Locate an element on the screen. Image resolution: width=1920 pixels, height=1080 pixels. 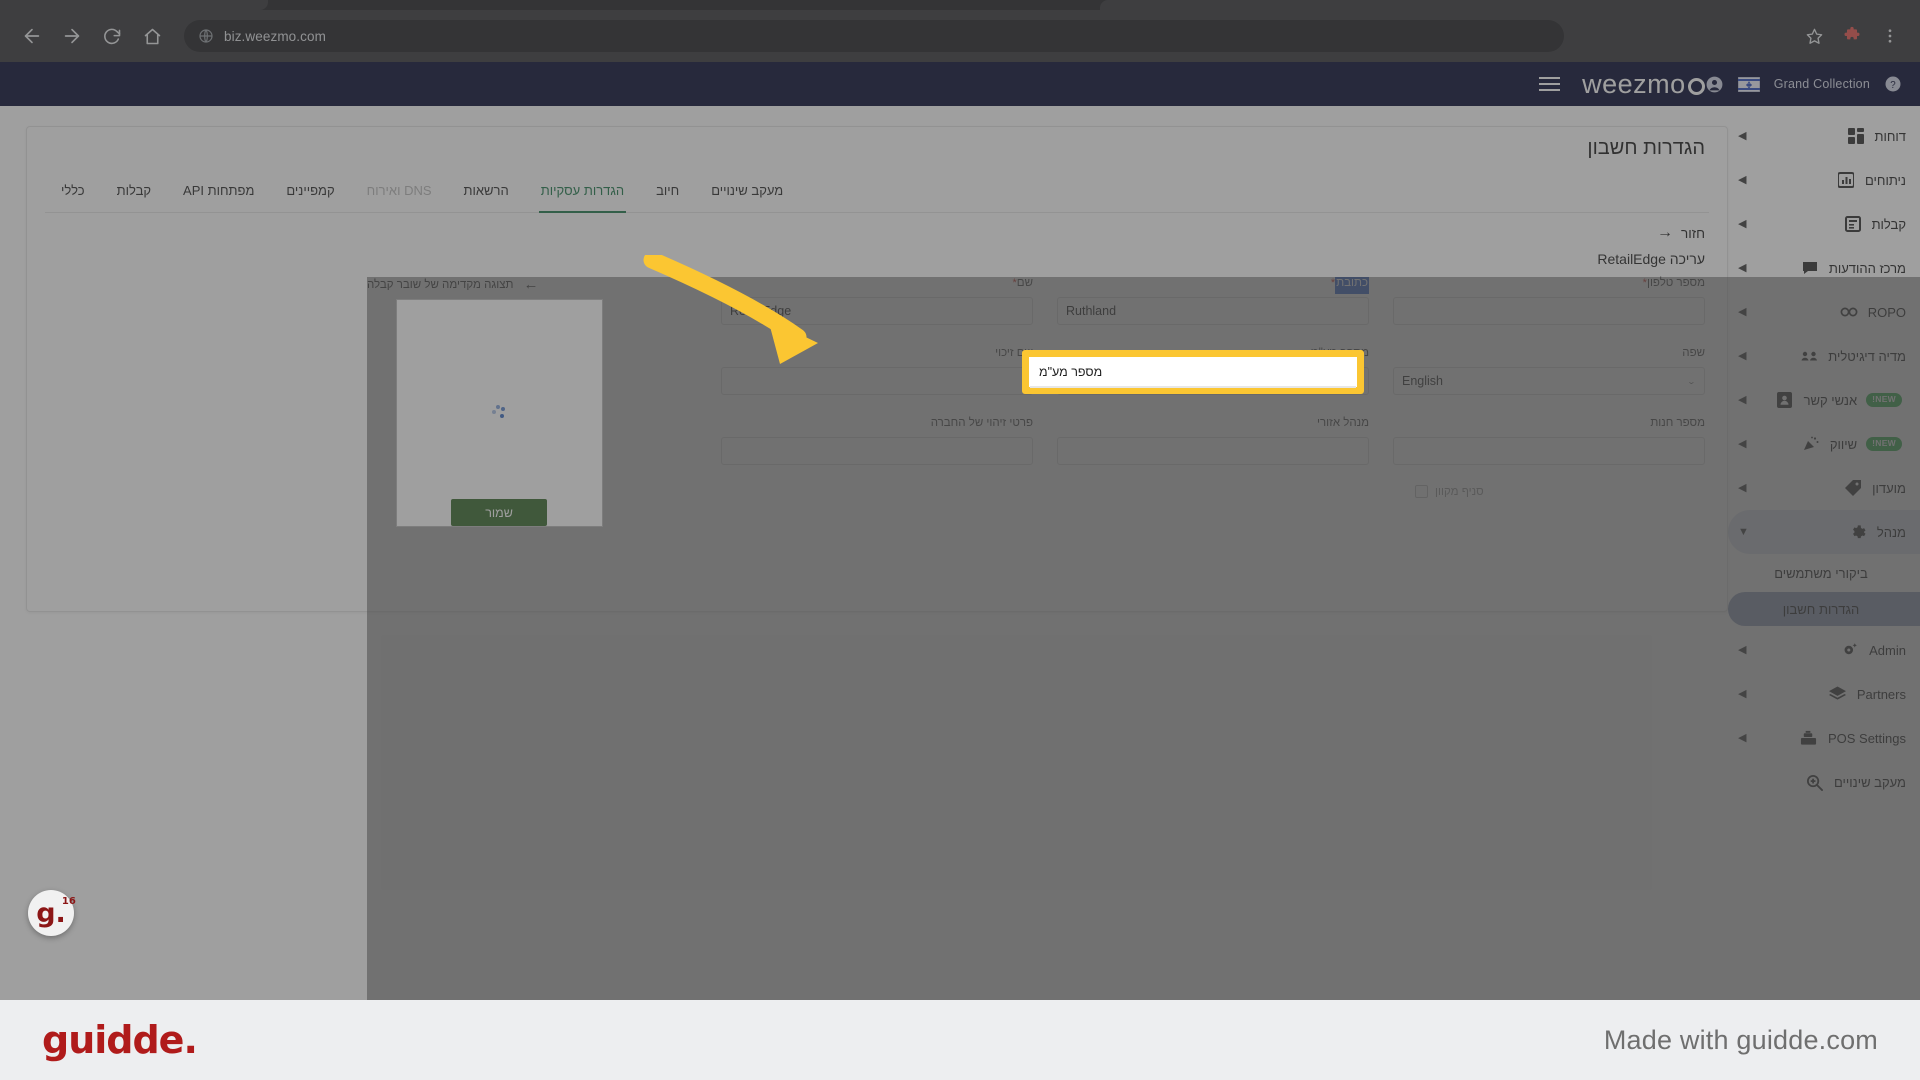
phone-number-input is located at coordinates (1549, 311).